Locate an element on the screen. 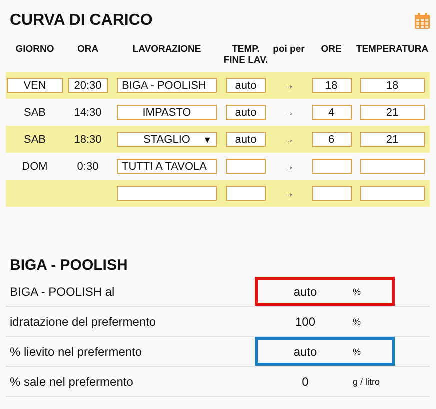 This screenshot has width=436, height=409. column-header: GIORNO is located at coordinates (35, 50).